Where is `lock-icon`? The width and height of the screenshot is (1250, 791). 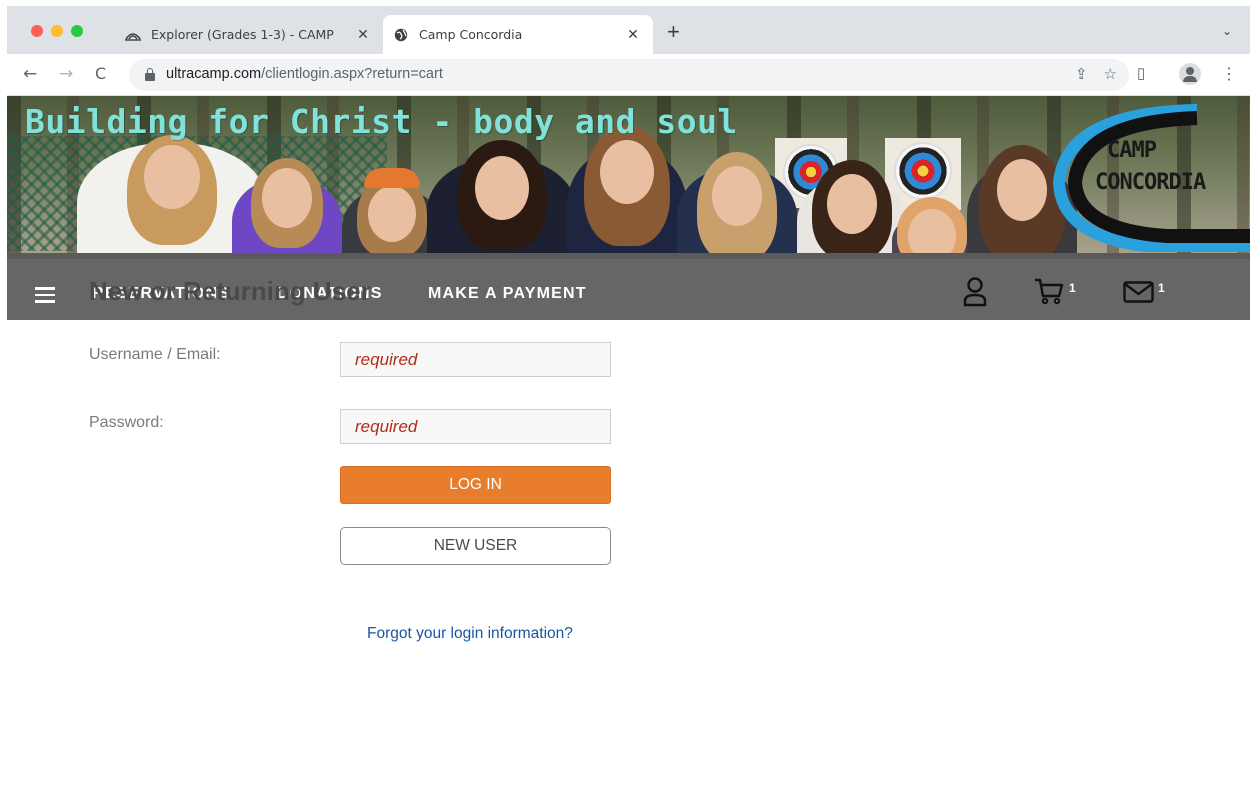 lock-icon is located at coordinates (150, 74).